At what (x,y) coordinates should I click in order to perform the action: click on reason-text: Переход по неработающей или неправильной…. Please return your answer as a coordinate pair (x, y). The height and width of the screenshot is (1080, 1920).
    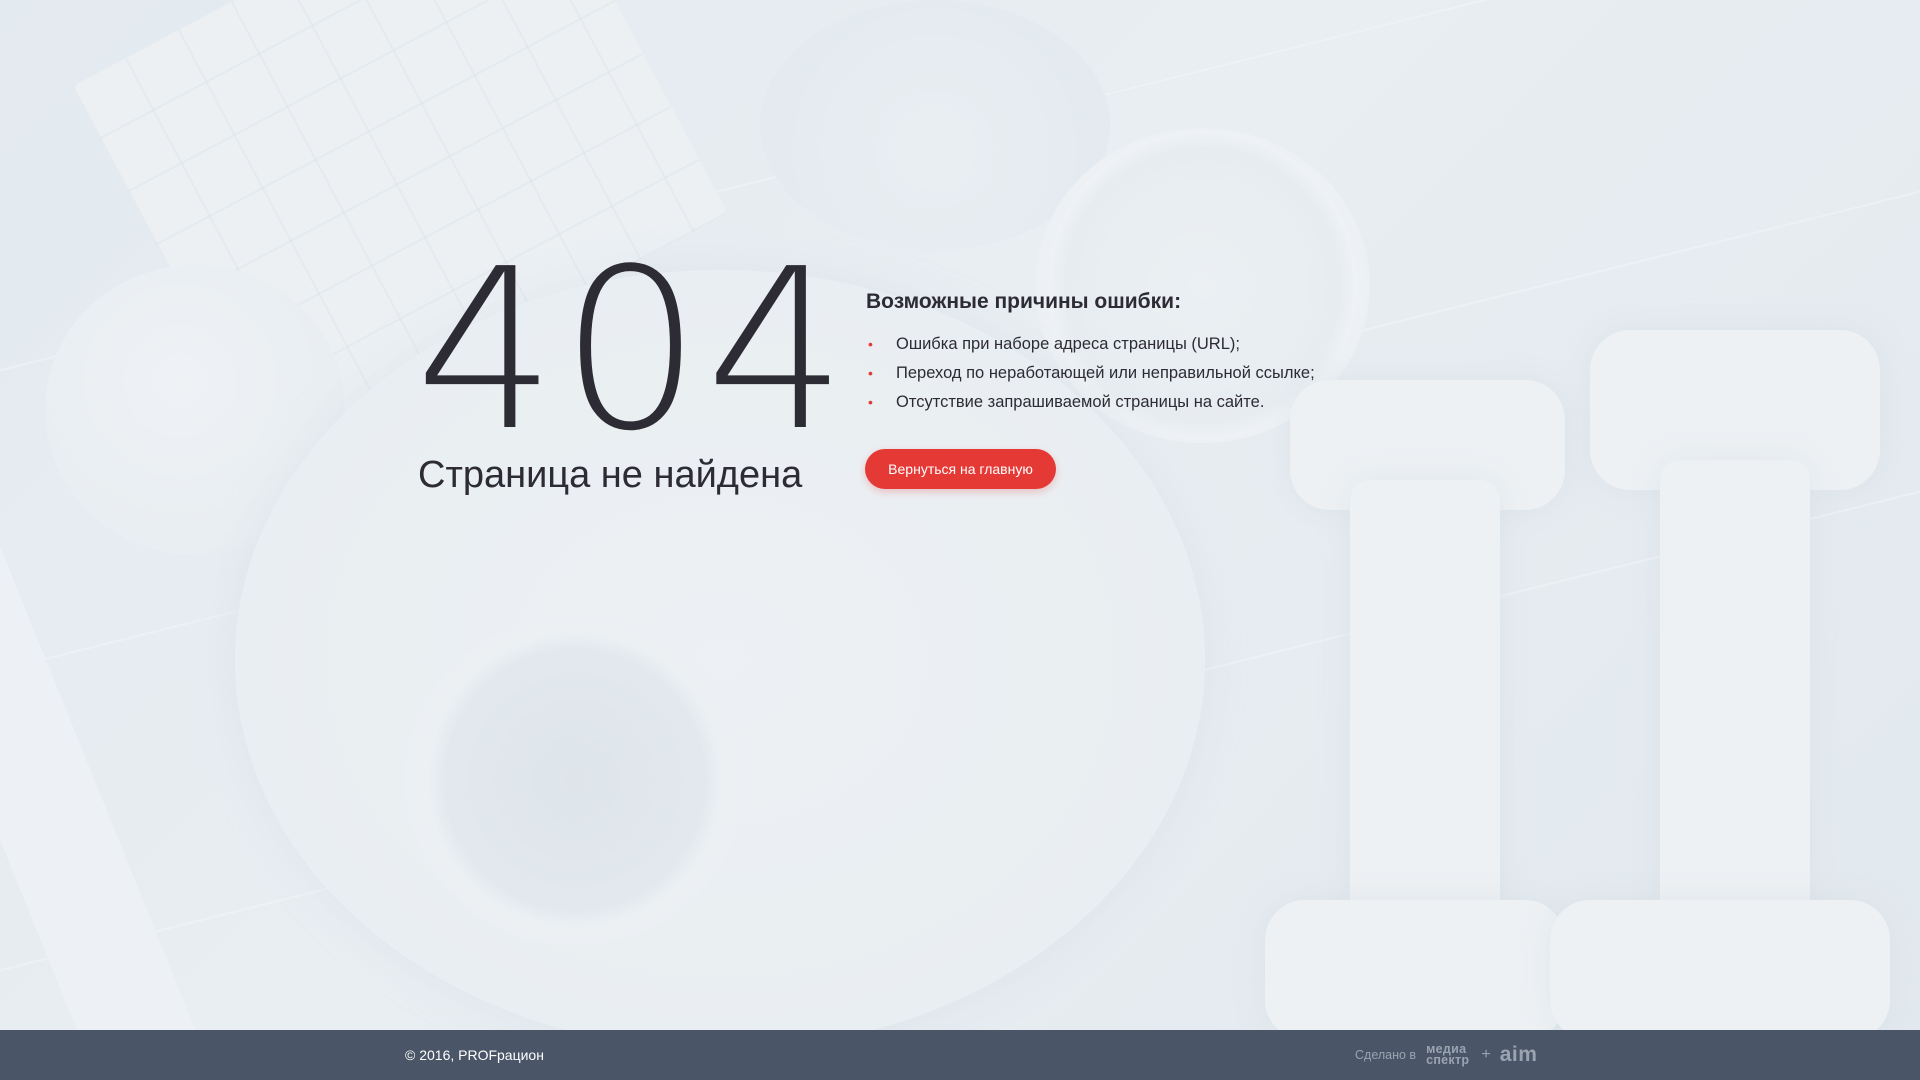
    Looking at the image, I should click on (1105, 373).